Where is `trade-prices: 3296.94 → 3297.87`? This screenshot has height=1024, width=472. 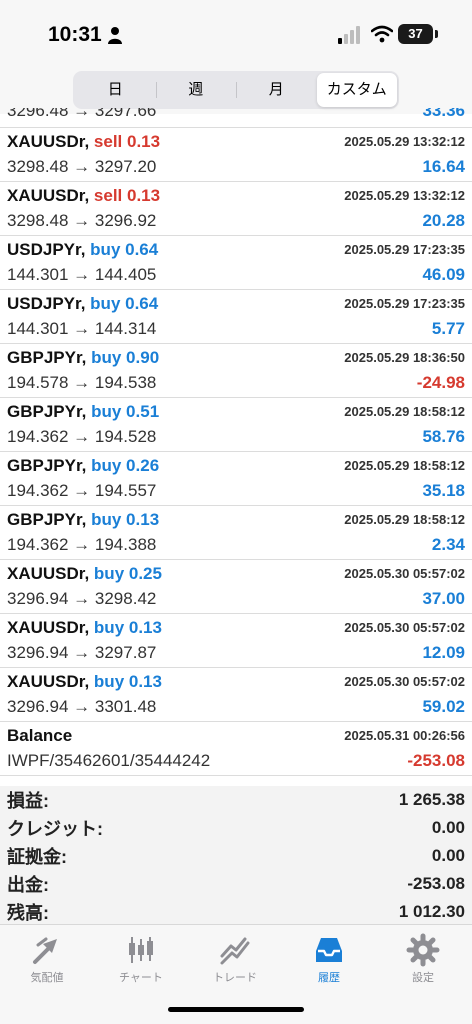
trade-prices: 3296.94 → 3297.87 is located at coordinates (82, 652).